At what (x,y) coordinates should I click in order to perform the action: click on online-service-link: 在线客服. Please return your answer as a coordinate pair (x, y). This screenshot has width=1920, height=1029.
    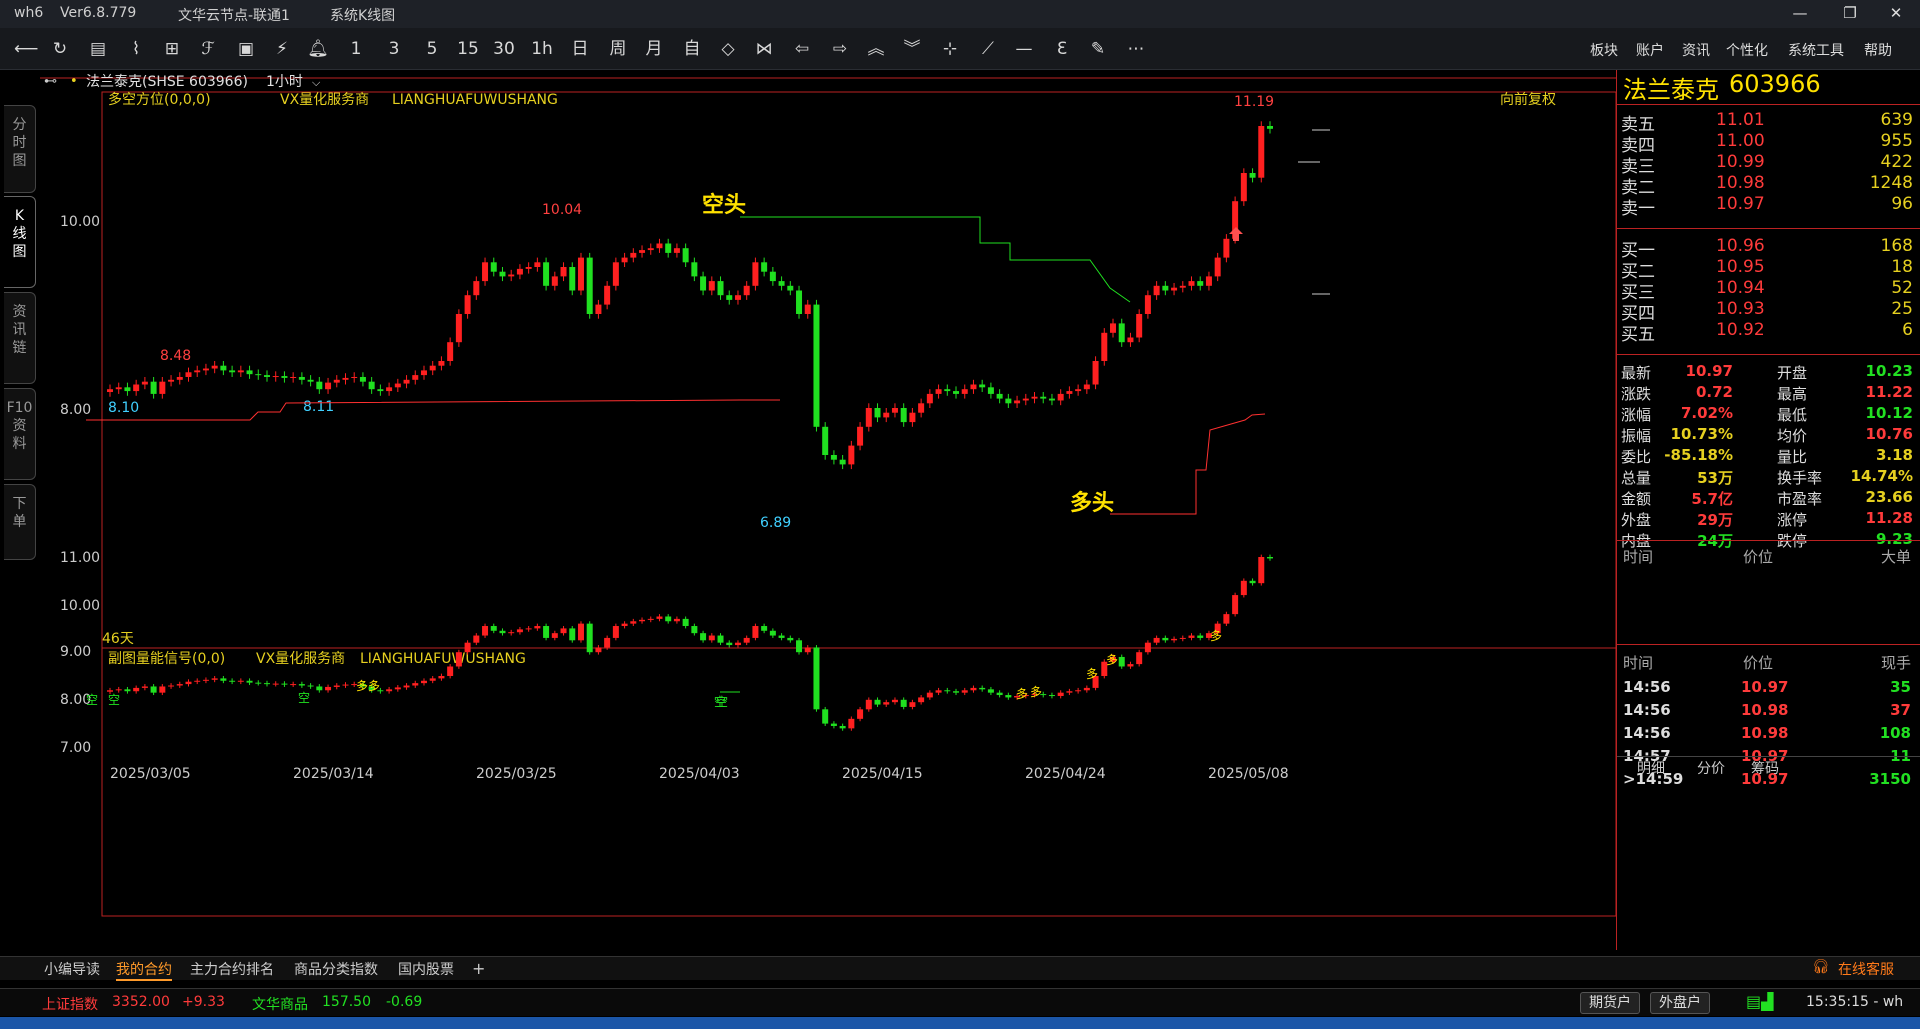
    Looking at the image, I should click on (1866, 969).